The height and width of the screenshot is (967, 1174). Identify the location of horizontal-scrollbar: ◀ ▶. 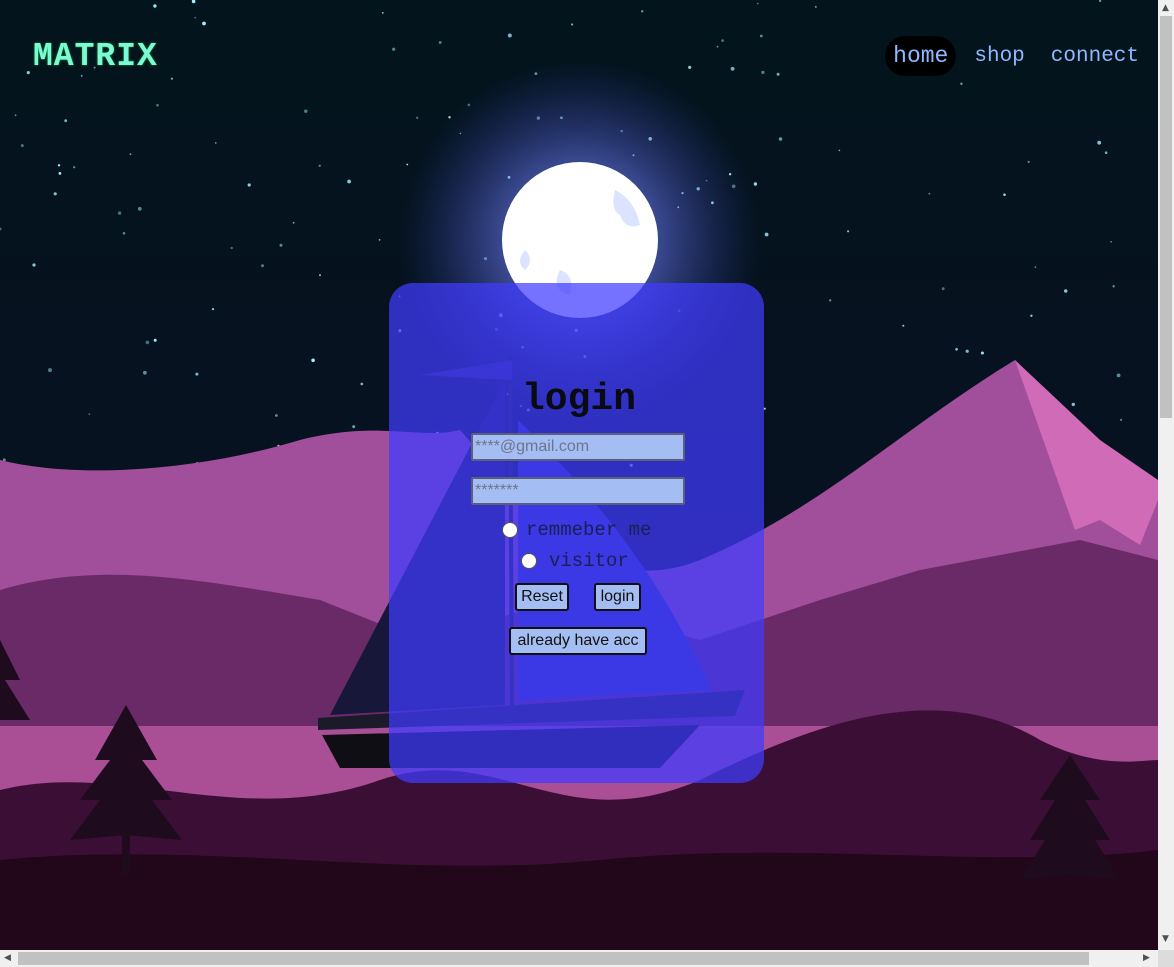
(579, 958).